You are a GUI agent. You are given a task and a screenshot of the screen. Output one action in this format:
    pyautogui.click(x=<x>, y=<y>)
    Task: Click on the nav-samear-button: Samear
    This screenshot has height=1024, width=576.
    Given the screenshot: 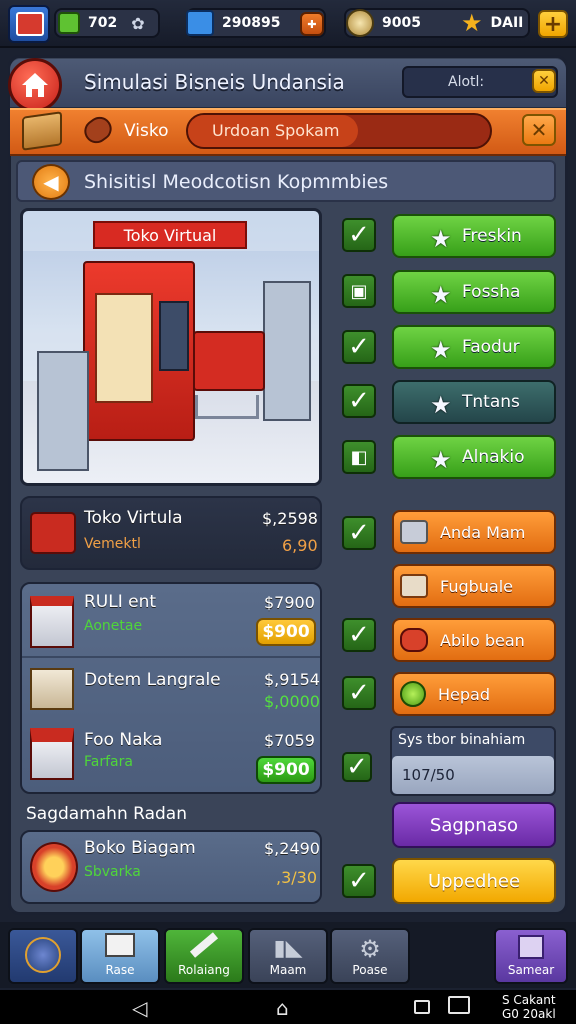 What is the action you would take?
    pyautogui.click(x=531, y=956)
    